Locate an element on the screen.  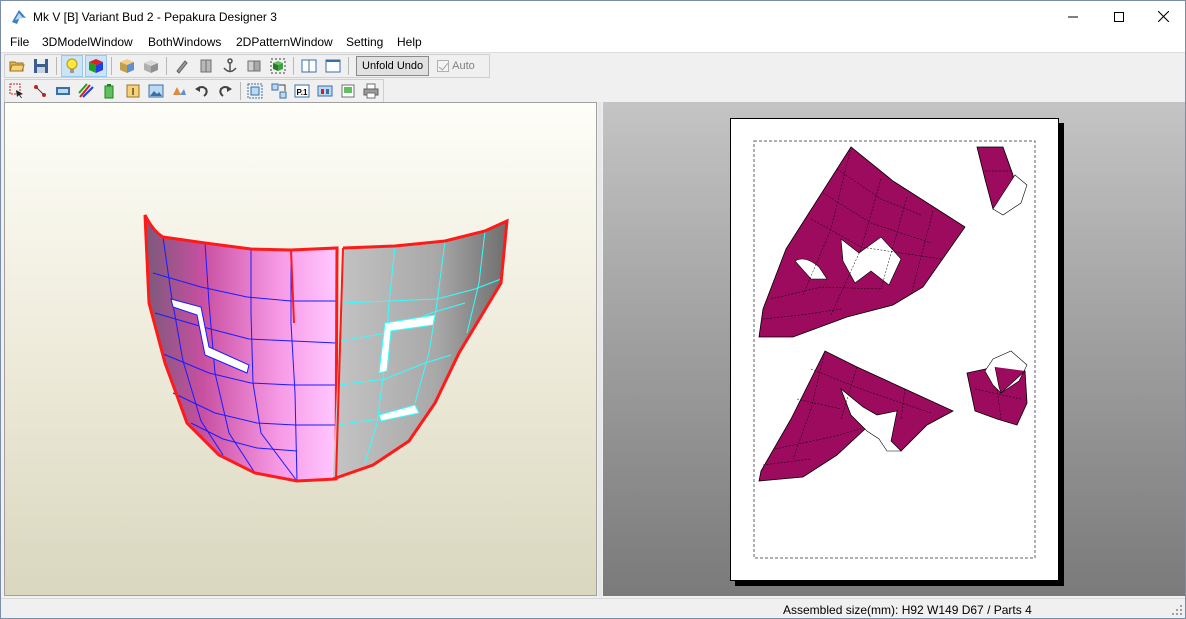
print-settings-icon is located at coordinates (348, 91).